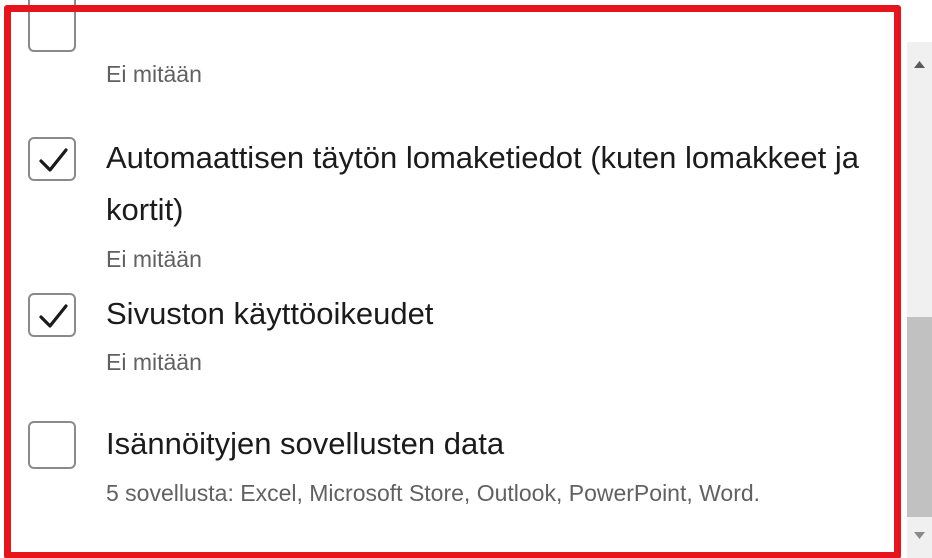 This screenshot has height=558, width=932. What do you see at coordinates (919, 536) in the screenshot?
I see `scroll-down-arrow-icon` at bounding box center [919, 536].